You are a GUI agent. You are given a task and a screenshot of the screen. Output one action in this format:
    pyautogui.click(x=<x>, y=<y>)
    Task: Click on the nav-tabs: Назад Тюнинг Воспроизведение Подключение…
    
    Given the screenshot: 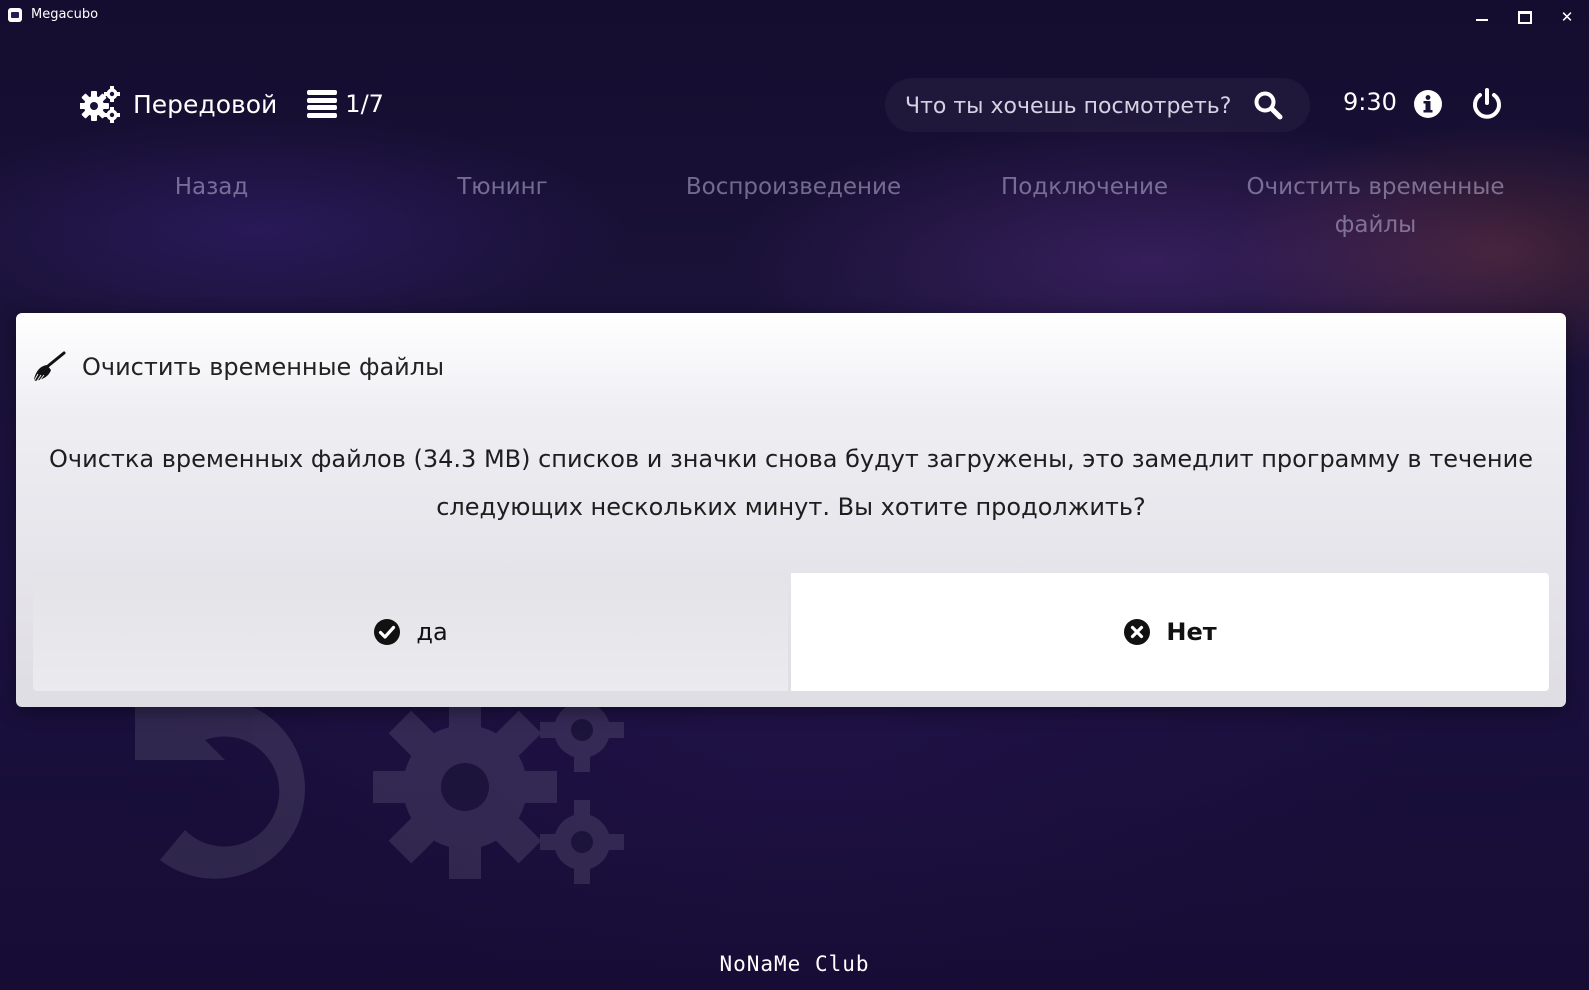 What is the action you would take?
    pyautogui.click(x=795, y=208)
    